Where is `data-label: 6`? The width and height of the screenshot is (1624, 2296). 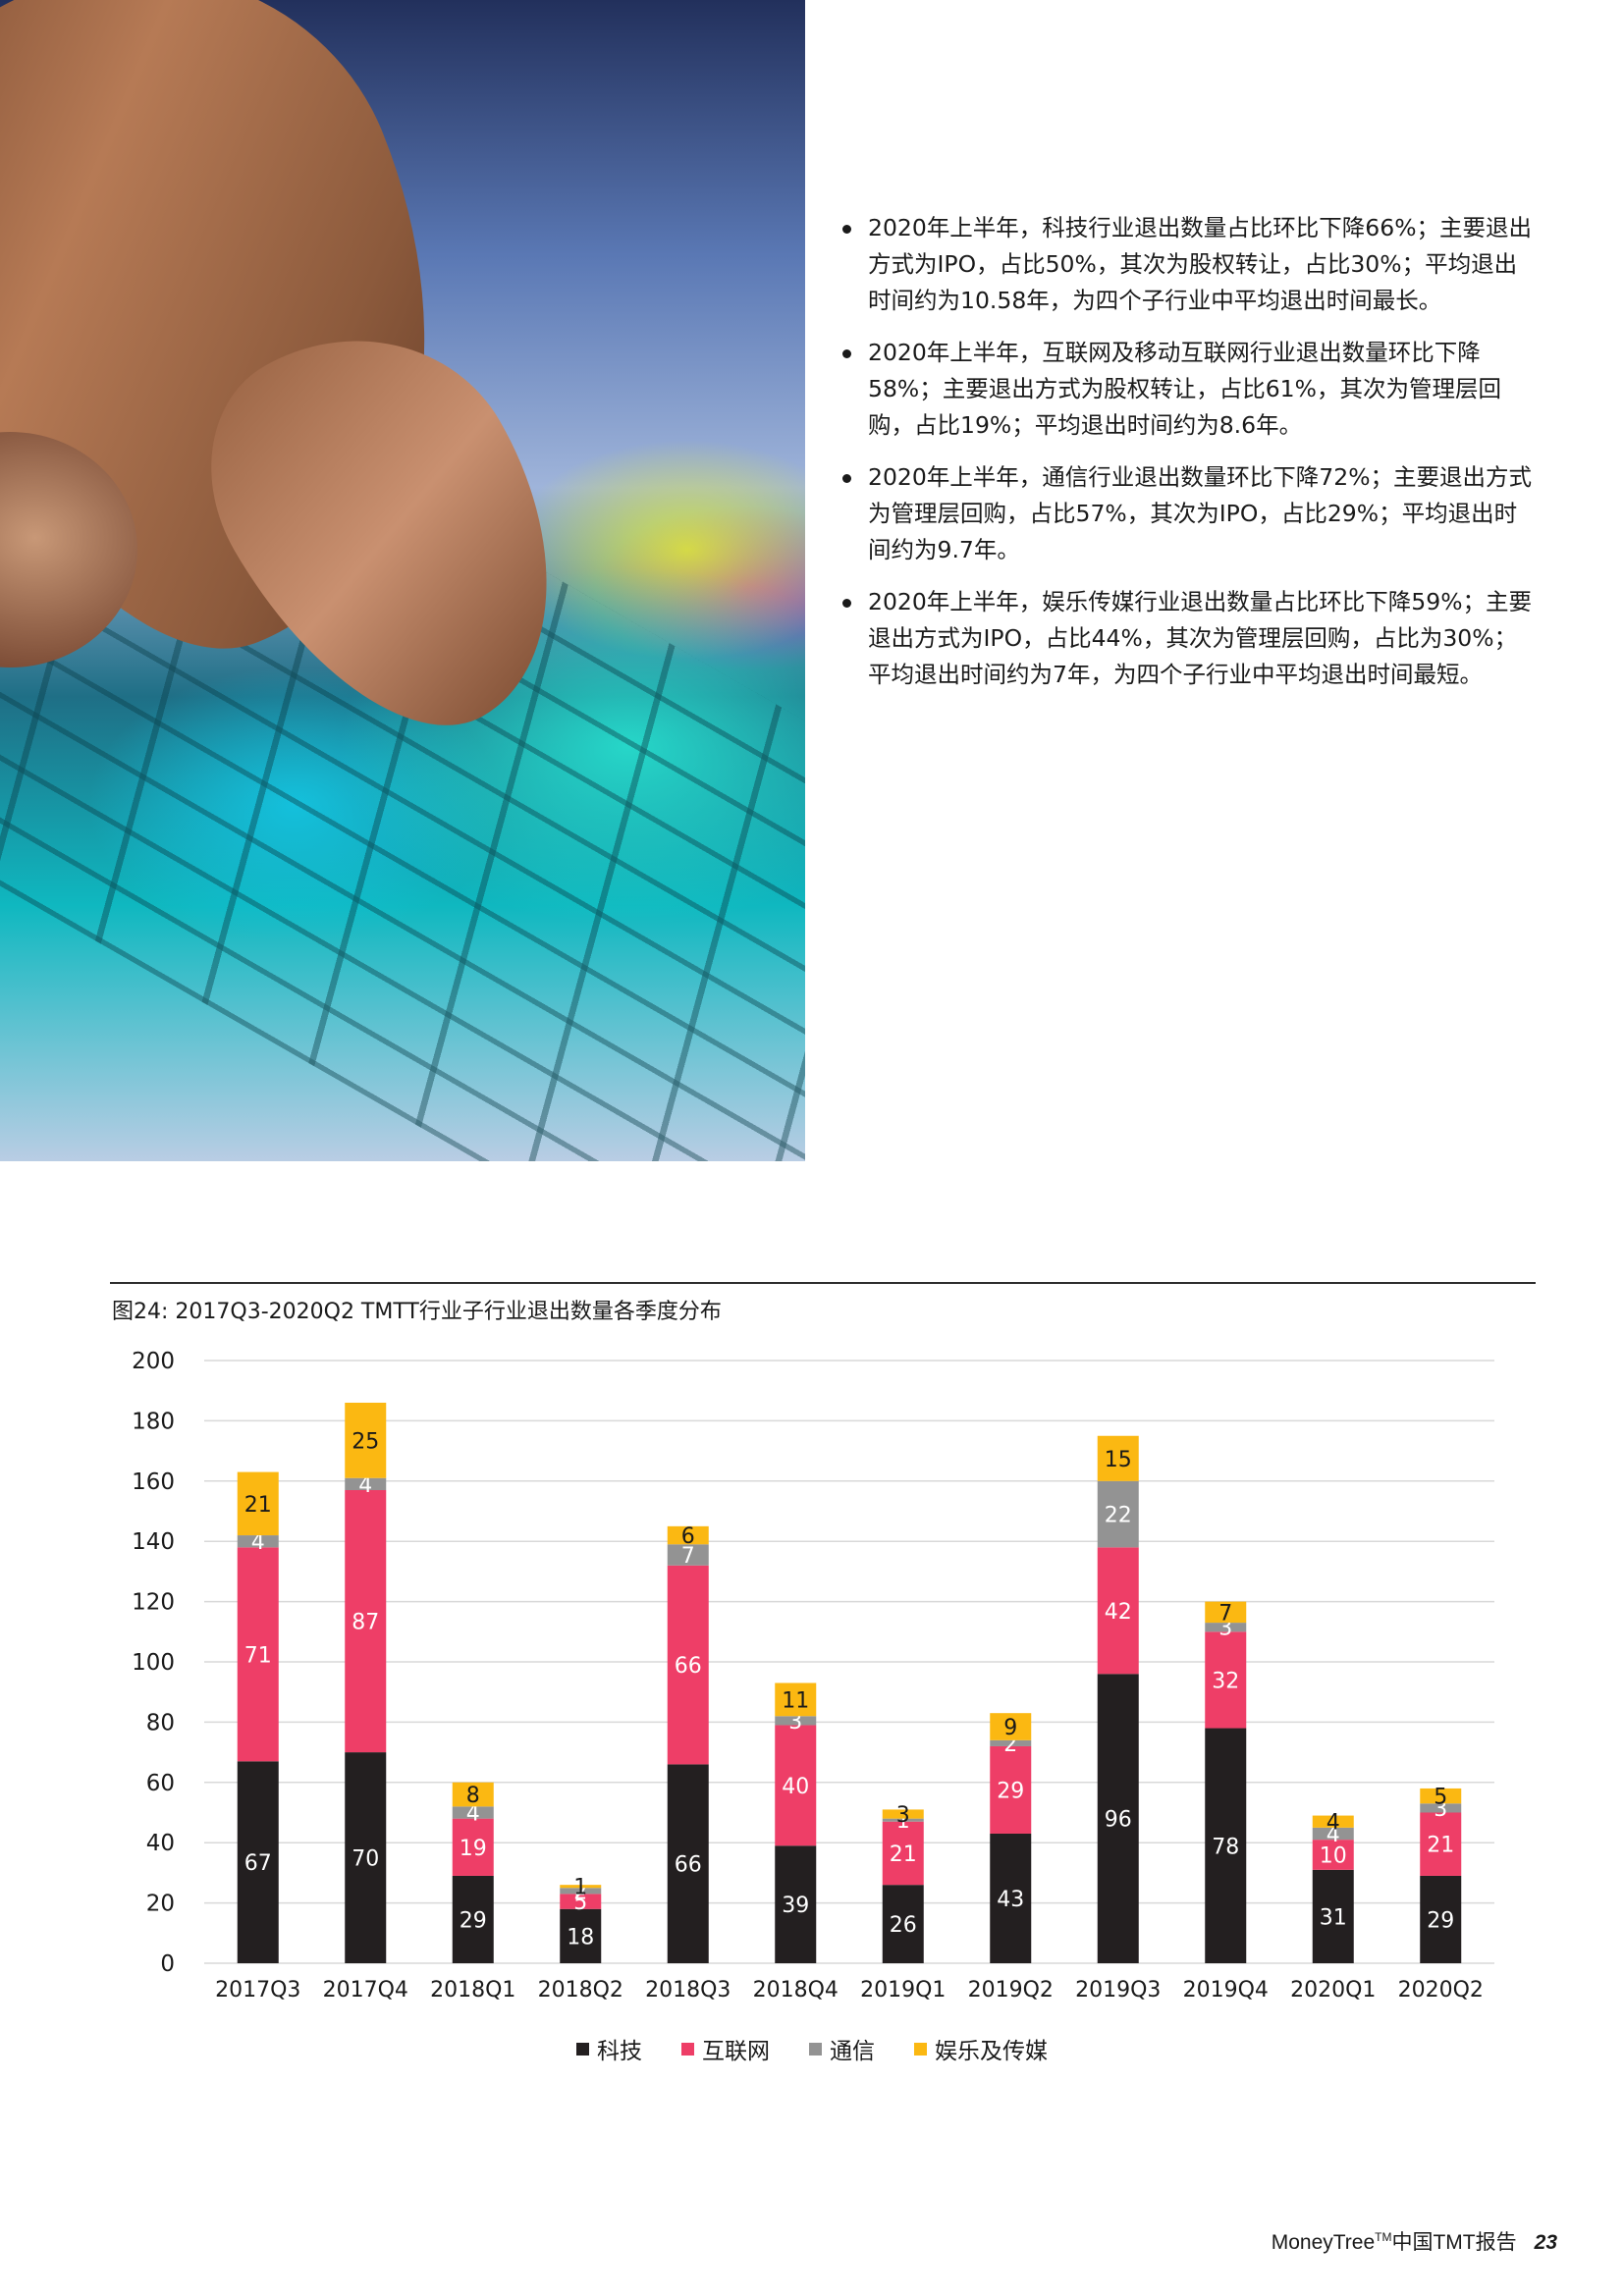
data-label: 6 is located at coordinates (688, 1537).